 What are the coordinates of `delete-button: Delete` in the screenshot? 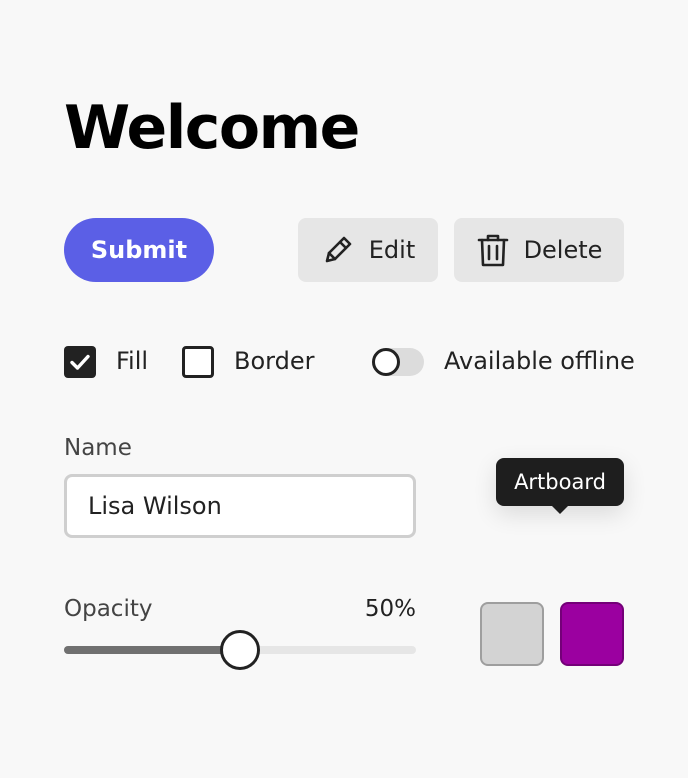 It's located at (539, 250).